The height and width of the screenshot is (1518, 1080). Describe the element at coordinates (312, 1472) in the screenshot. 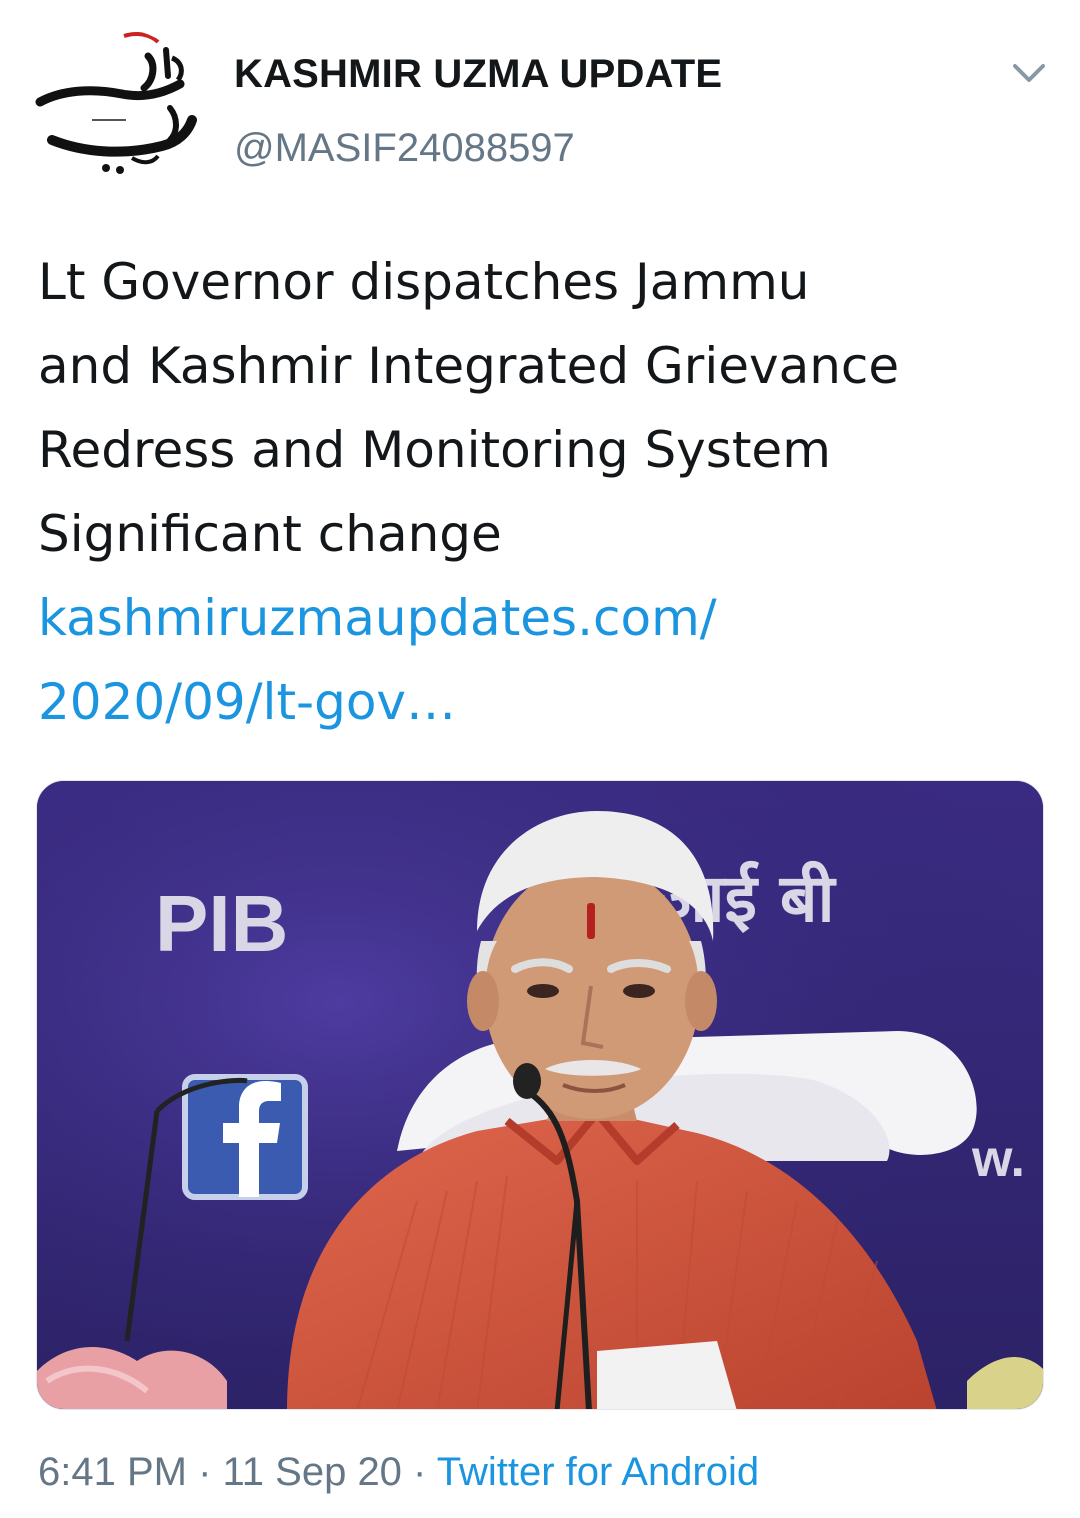

I see `tweet-date: 11 Sep 20` at that location.